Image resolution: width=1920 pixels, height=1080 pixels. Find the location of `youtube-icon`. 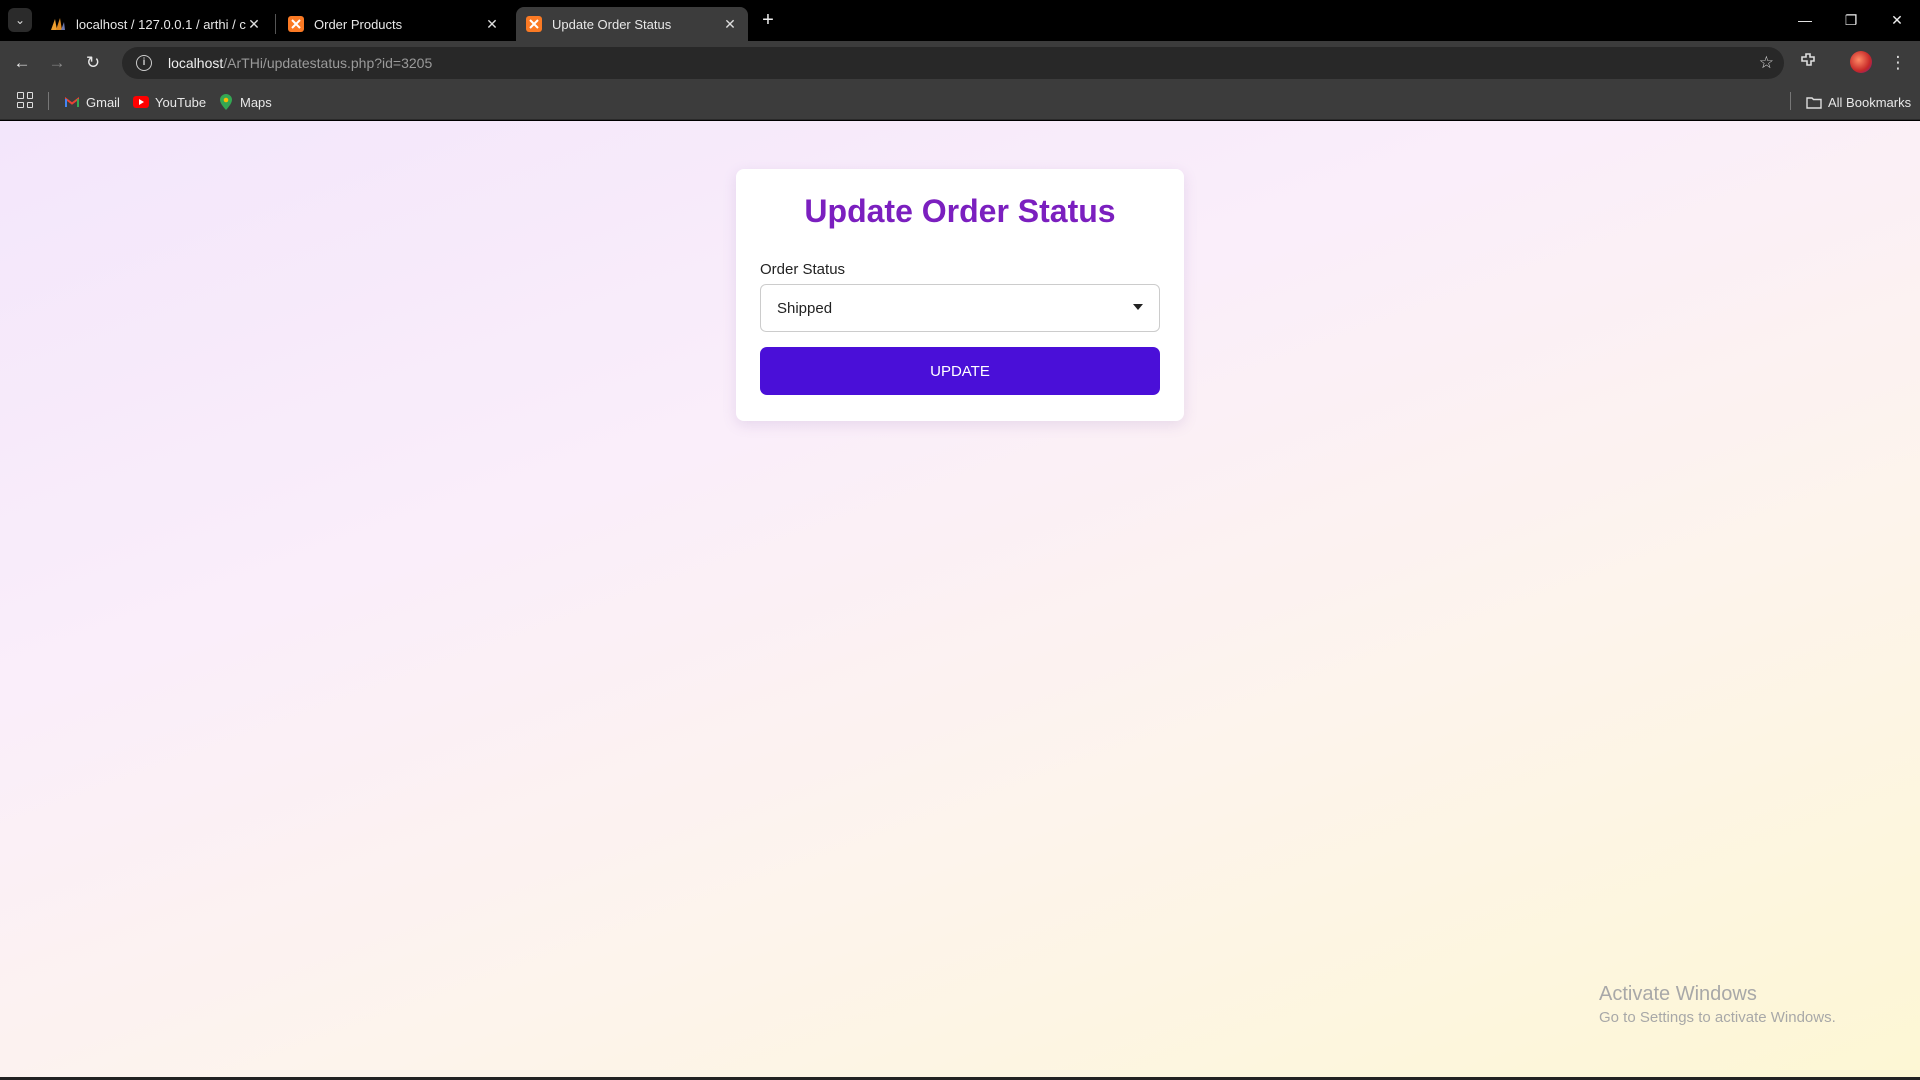

youtube-icon is located at coordinates (141, 102).